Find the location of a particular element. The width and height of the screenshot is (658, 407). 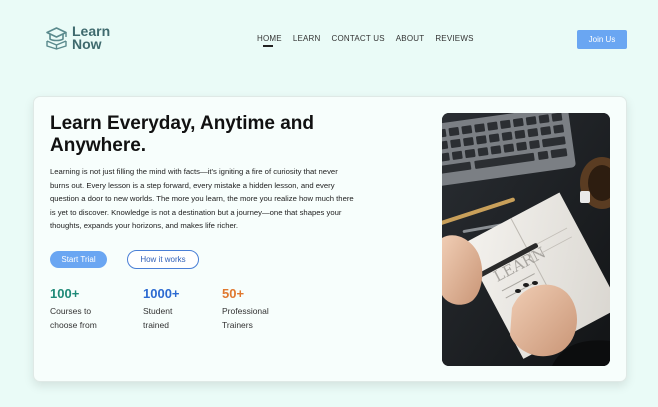

start-trial-button: Start Trial is located at coordinates (78, 259).